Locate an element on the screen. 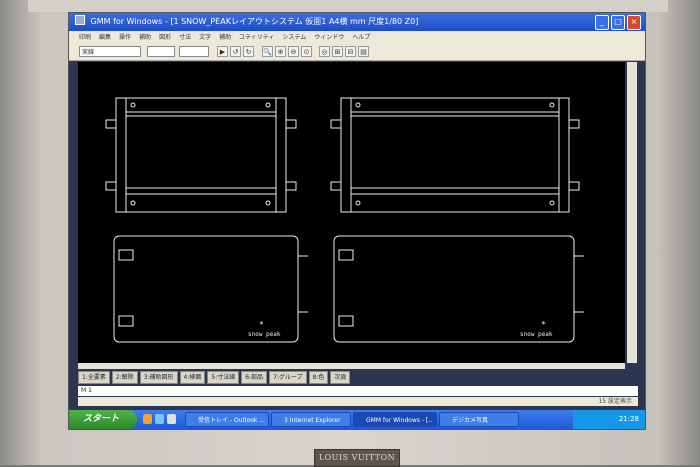 The width and height of the screenshot is (700, 467). brand-plate: LOUIS VUITTON is located at coordinates (357, 458).